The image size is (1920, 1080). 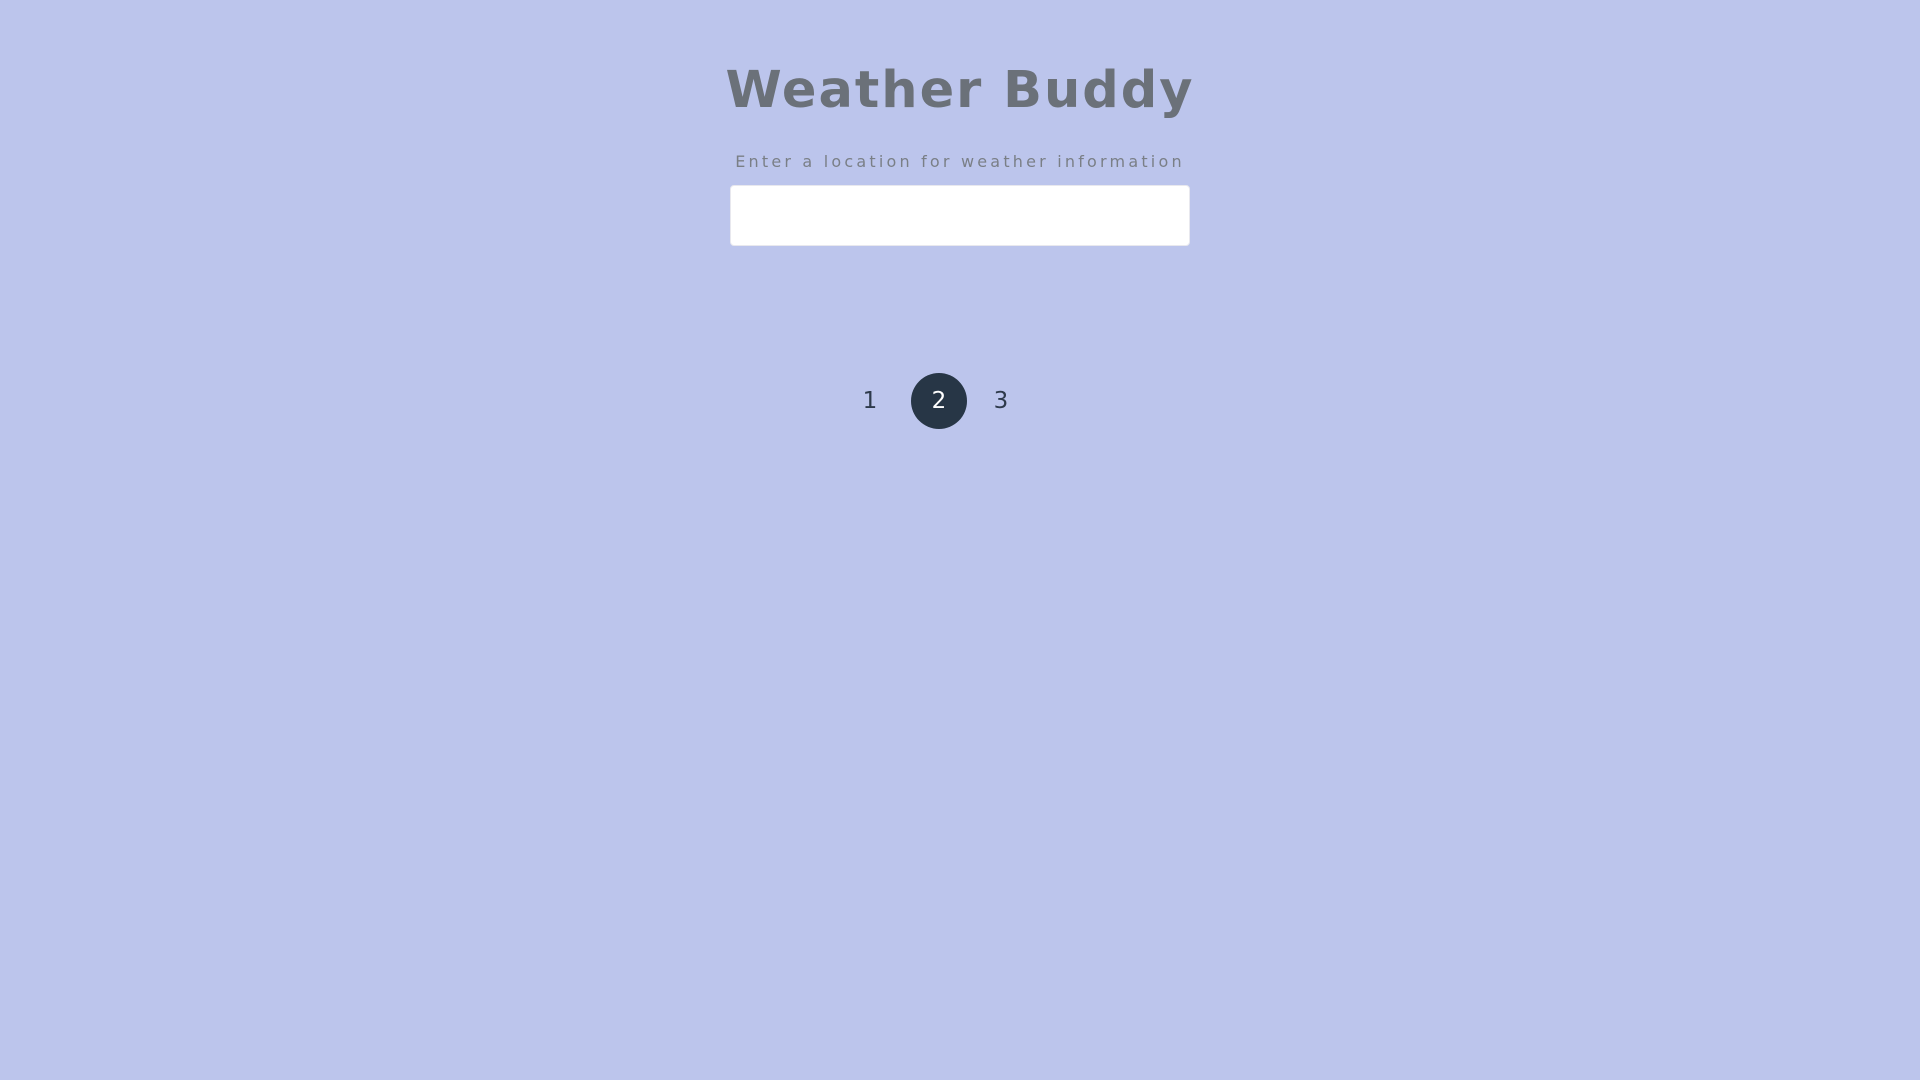 I want to click on location-input, so click(x=960, y=215).